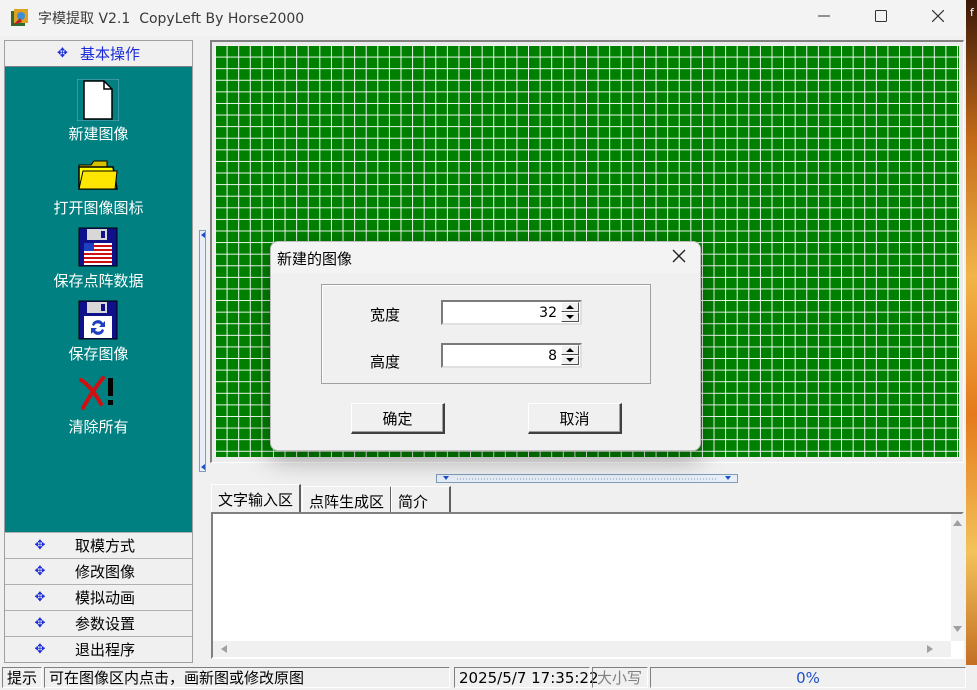  I want to click on sidebar-cat-modulo-mode: ✥ 取模方式, so click(98, 545).